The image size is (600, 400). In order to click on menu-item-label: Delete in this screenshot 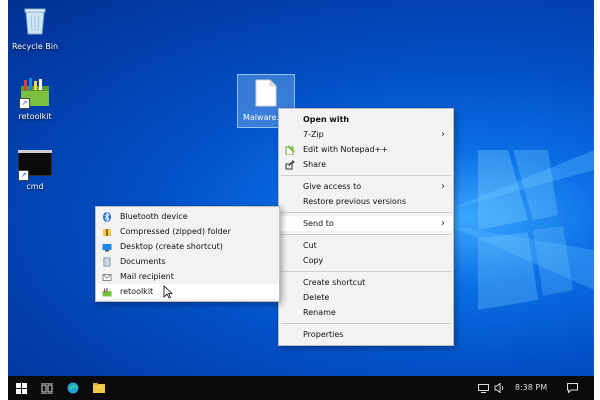, I will do `click(316, 297)`.